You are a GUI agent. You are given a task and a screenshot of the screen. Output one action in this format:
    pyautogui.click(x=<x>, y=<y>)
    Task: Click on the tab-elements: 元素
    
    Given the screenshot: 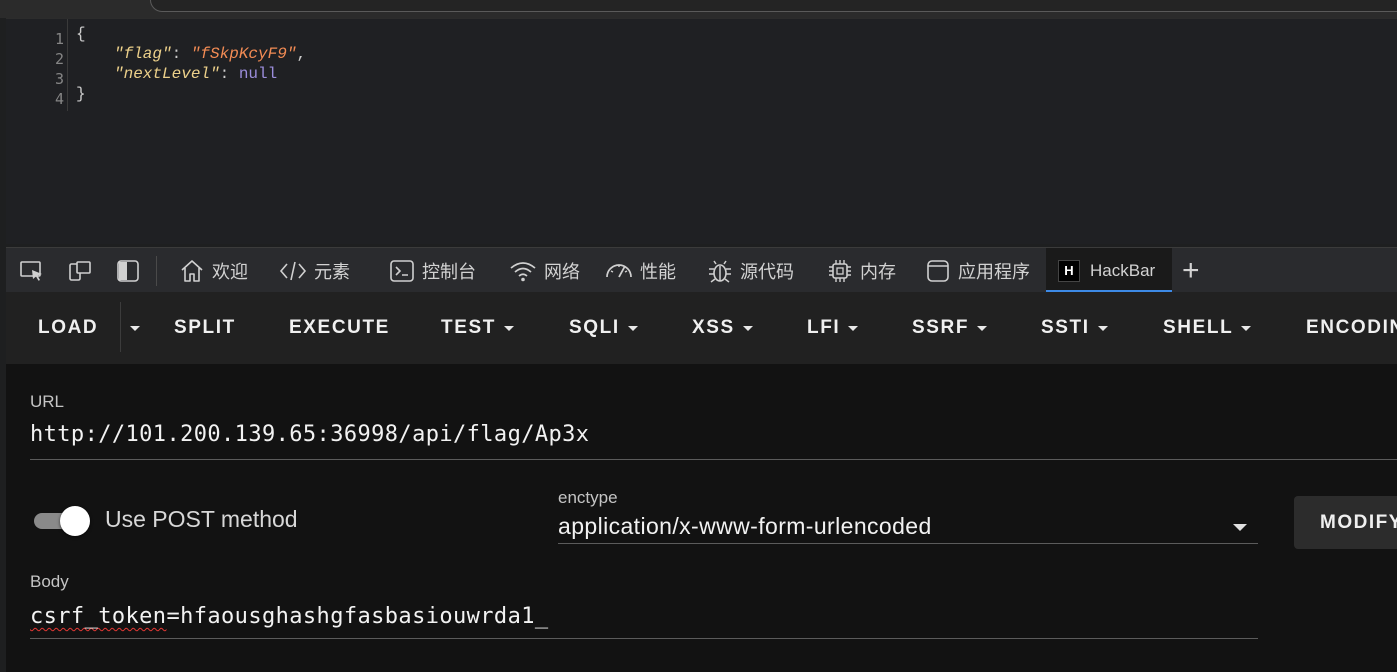 What is the action you would take?
    pyautogui.click(x=314, y=270)
    